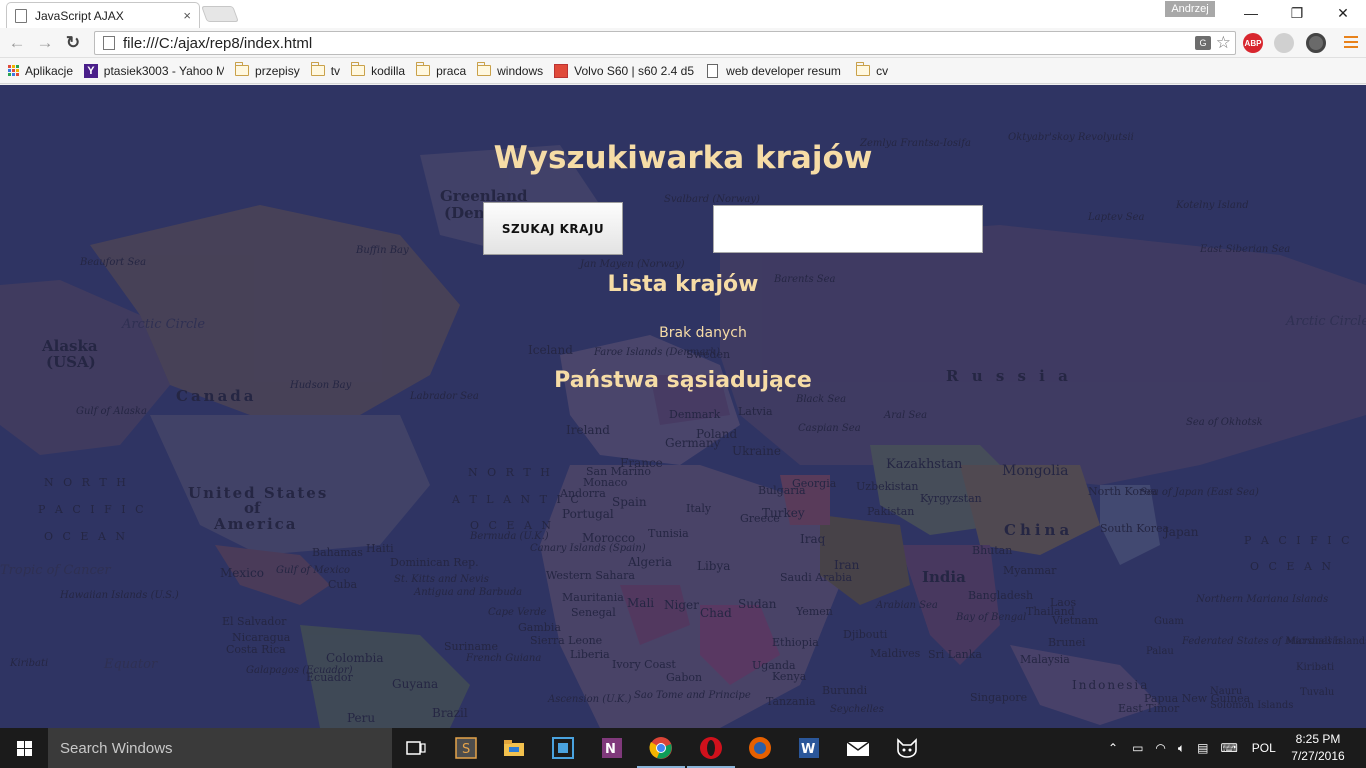 This screenshot has height=768, width=1366. Describe the element at coordinates (563, 748) in the screenshot. I see `store-icon` at that location.